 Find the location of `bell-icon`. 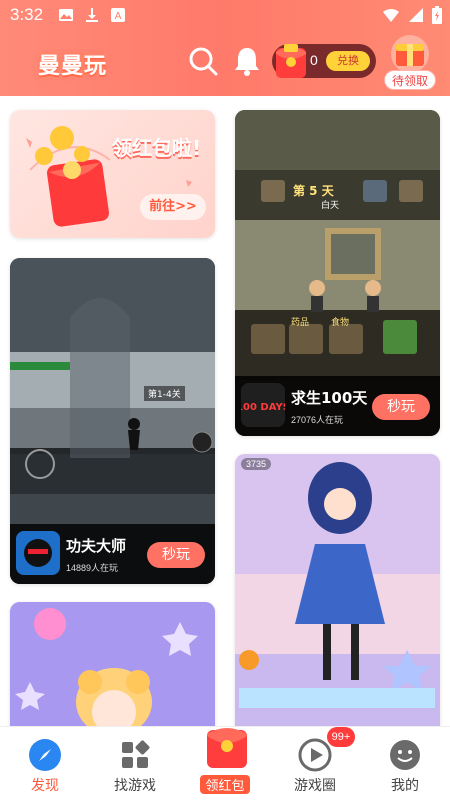

bell-icon is located at coordinates (247, 61).